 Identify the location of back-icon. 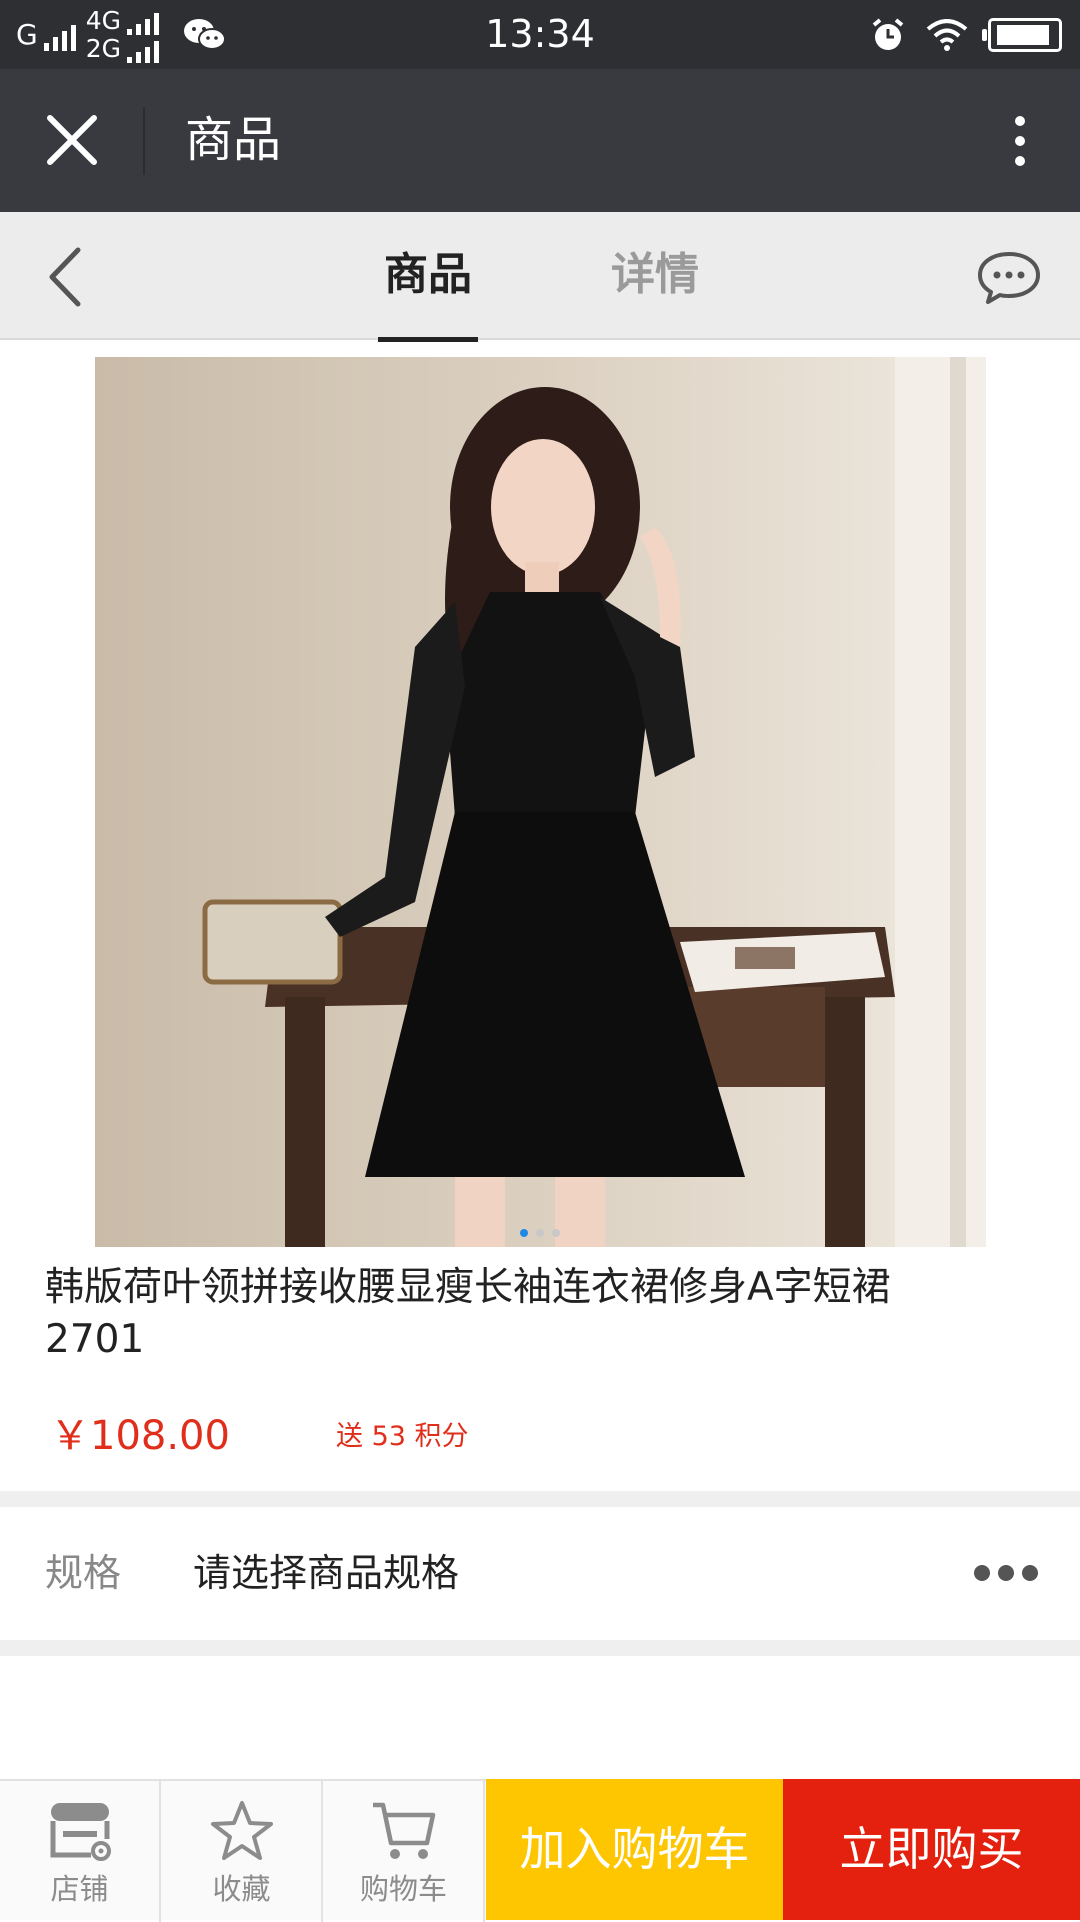
(65, 277).